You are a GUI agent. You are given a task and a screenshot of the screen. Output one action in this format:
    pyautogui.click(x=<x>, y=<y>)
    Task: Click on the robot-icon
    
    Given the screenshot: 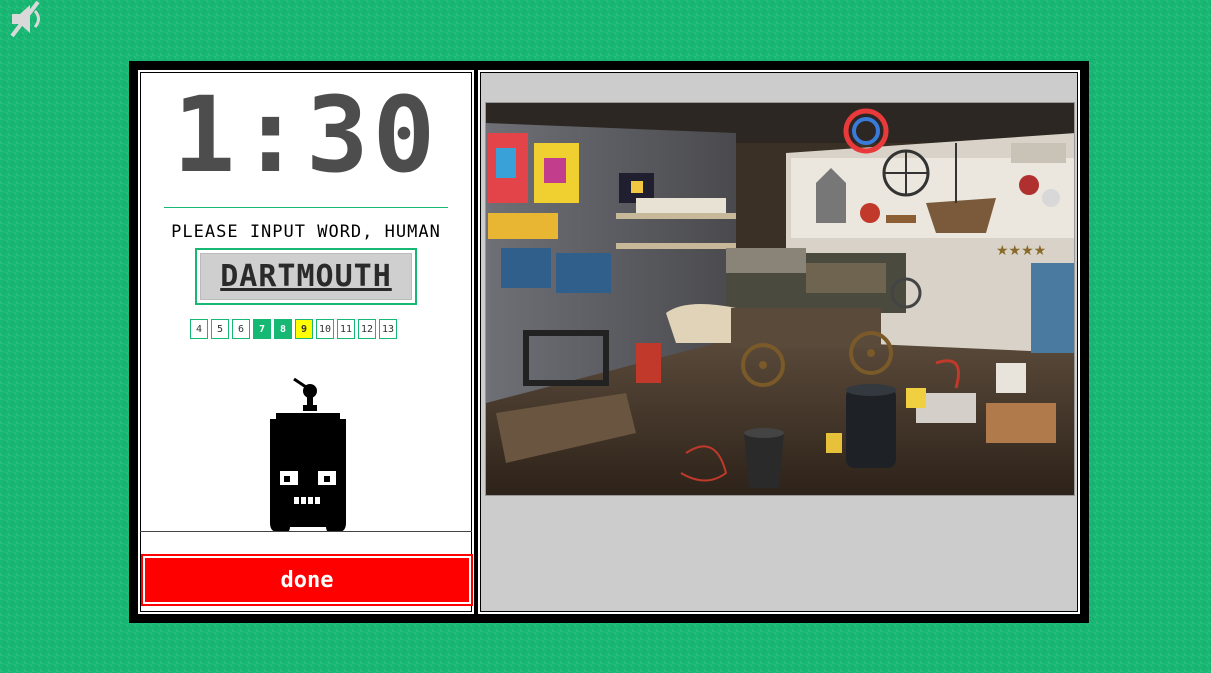 What is the action you would take?
    pyautogui.click(x=308, y=455)
    